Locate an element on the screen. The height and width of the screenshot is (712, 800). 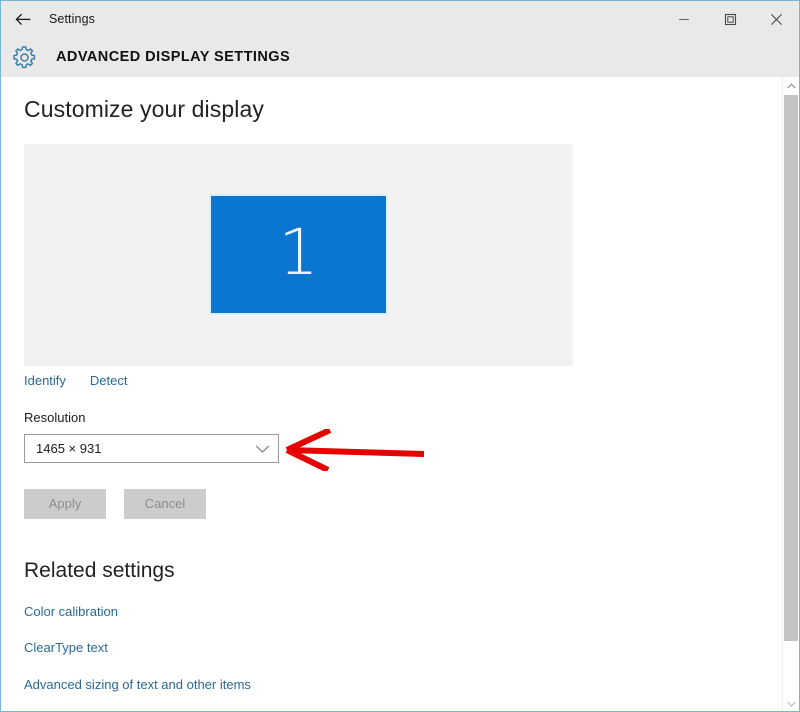
minimize-button is located at coordinates (684, 19).